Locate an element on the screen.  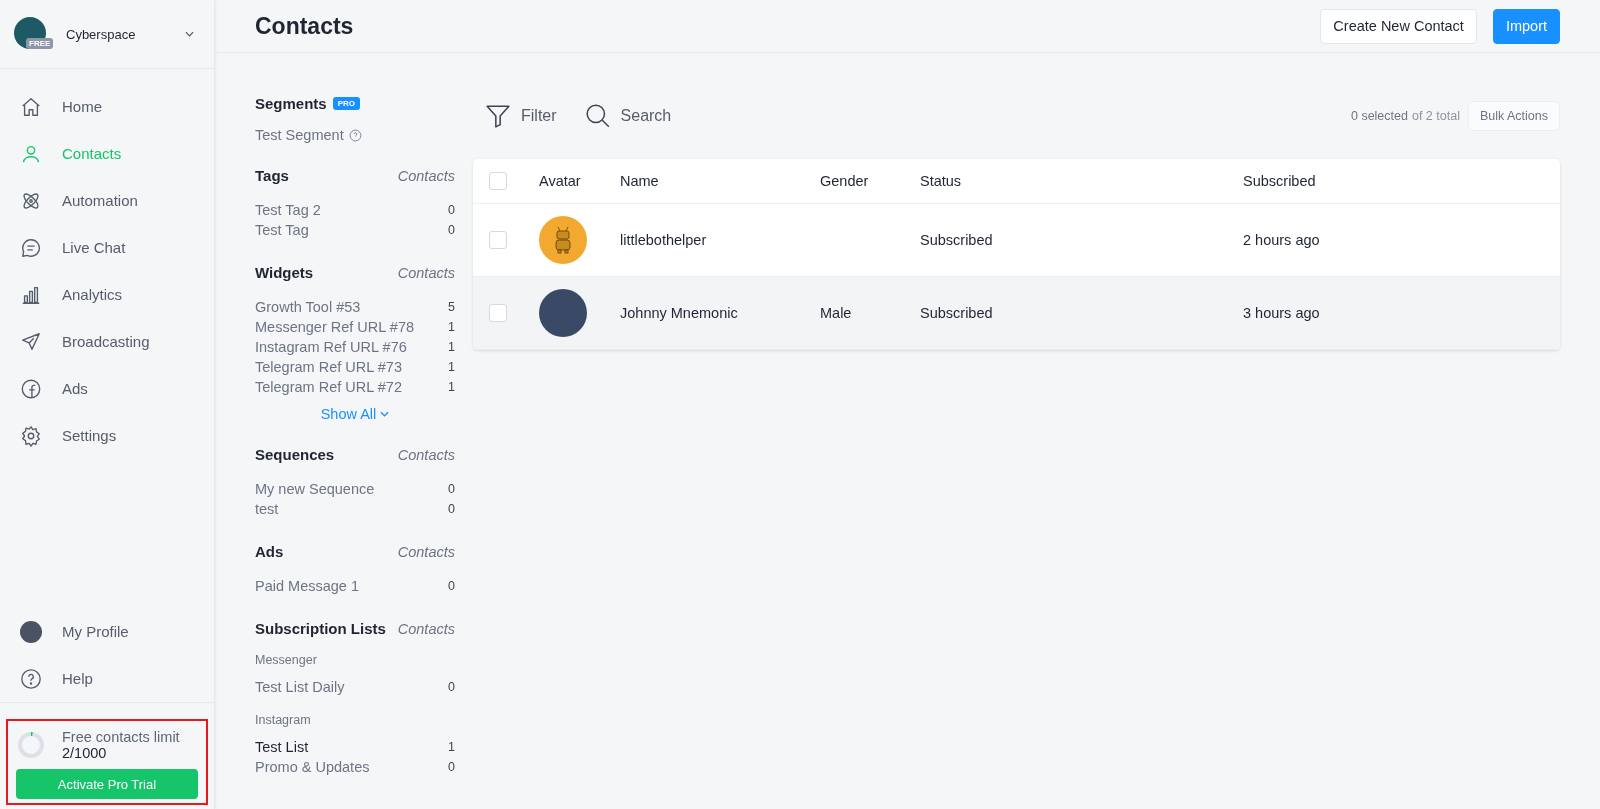
filter-icon is located at coordinates (498, 116).